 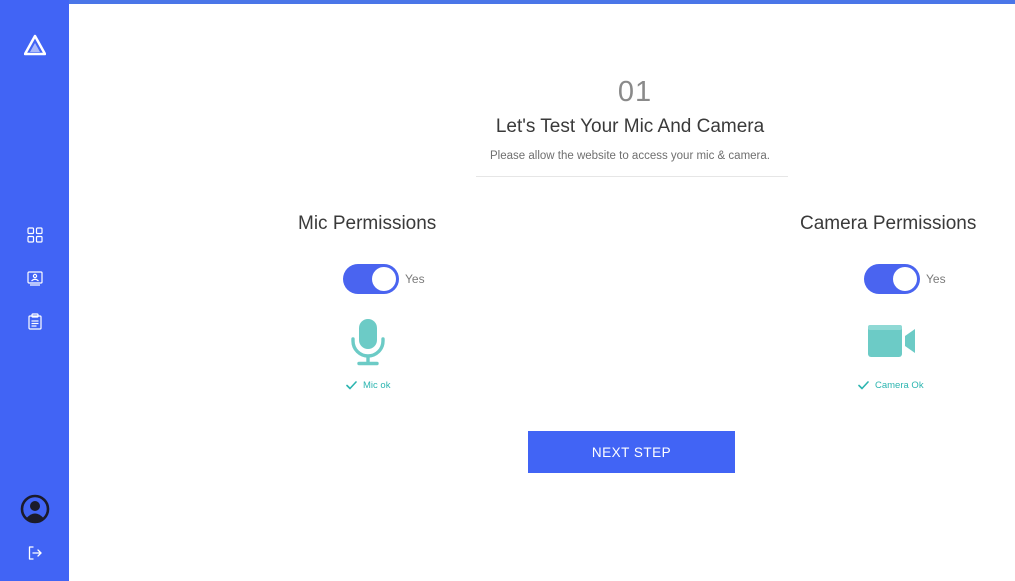 What do you see at coordinates (34, 553) in the screenshot?
I see `logout-icon` at bounding box center [34, 553].